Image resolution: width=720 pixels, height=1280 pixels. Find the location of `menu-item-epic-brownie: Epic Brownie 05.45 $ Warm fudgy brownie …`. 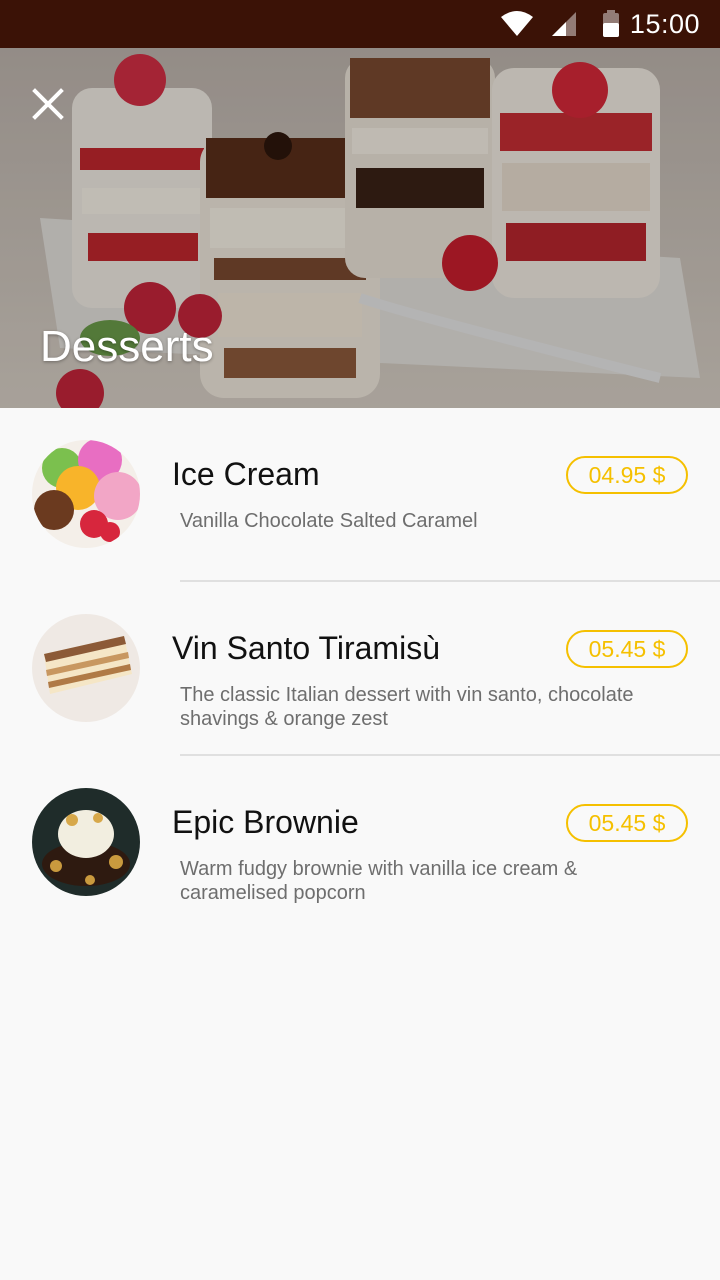

menu-item-epic-brownie: Epic Brownie 05.45 $ Warm fudgy brownie … is located at coordinates (360, 843).